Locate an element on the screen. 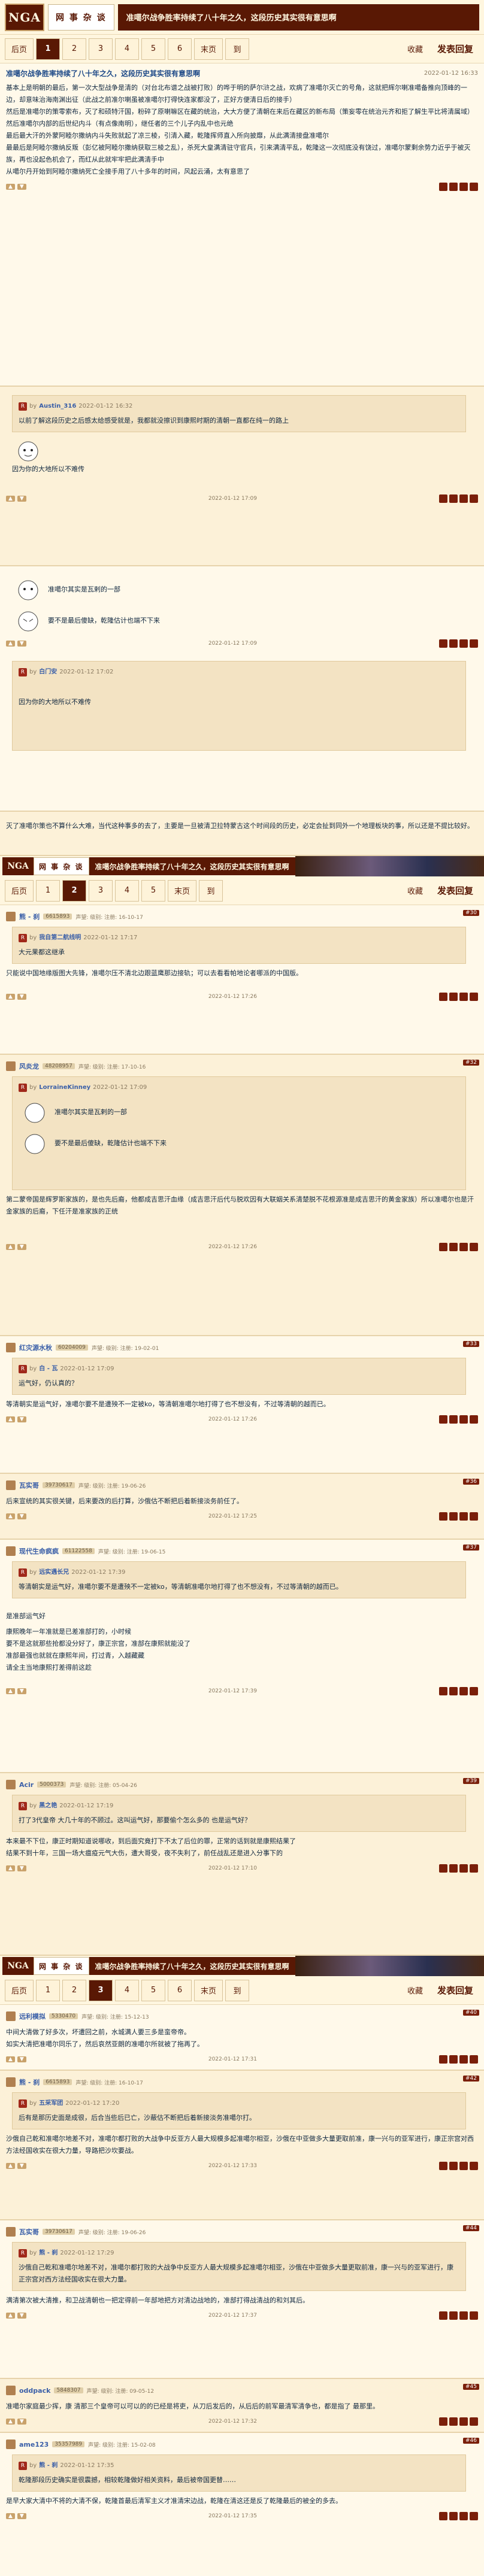 The width and height of the screenshot is (484, 2576). floor-number: #46 is located at coordinates (471, 2441).